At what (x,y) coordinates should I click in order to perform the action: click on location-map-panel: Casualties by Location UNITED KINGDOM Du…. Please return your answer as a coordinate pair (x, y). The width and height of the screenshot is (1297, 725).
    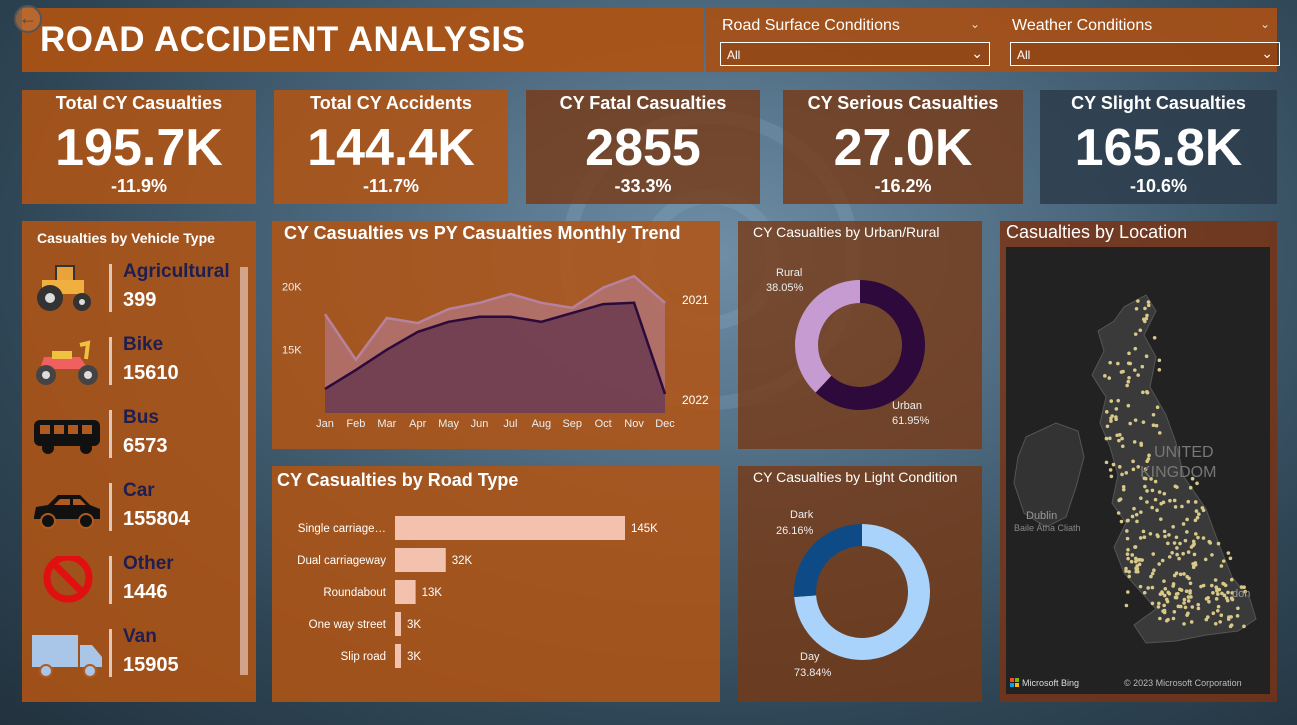
    Looking at the image, I should click on (1138, 461).